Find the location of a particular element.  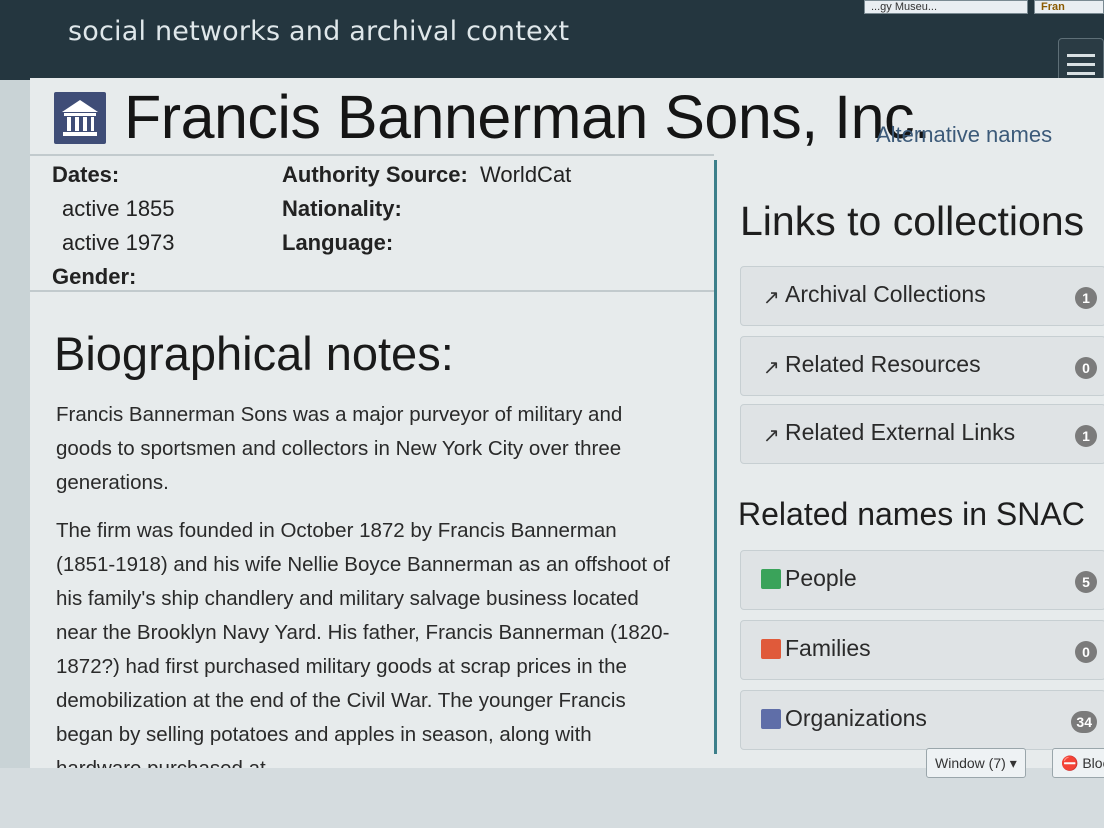

column-divider is located at coordinates (715, 457).